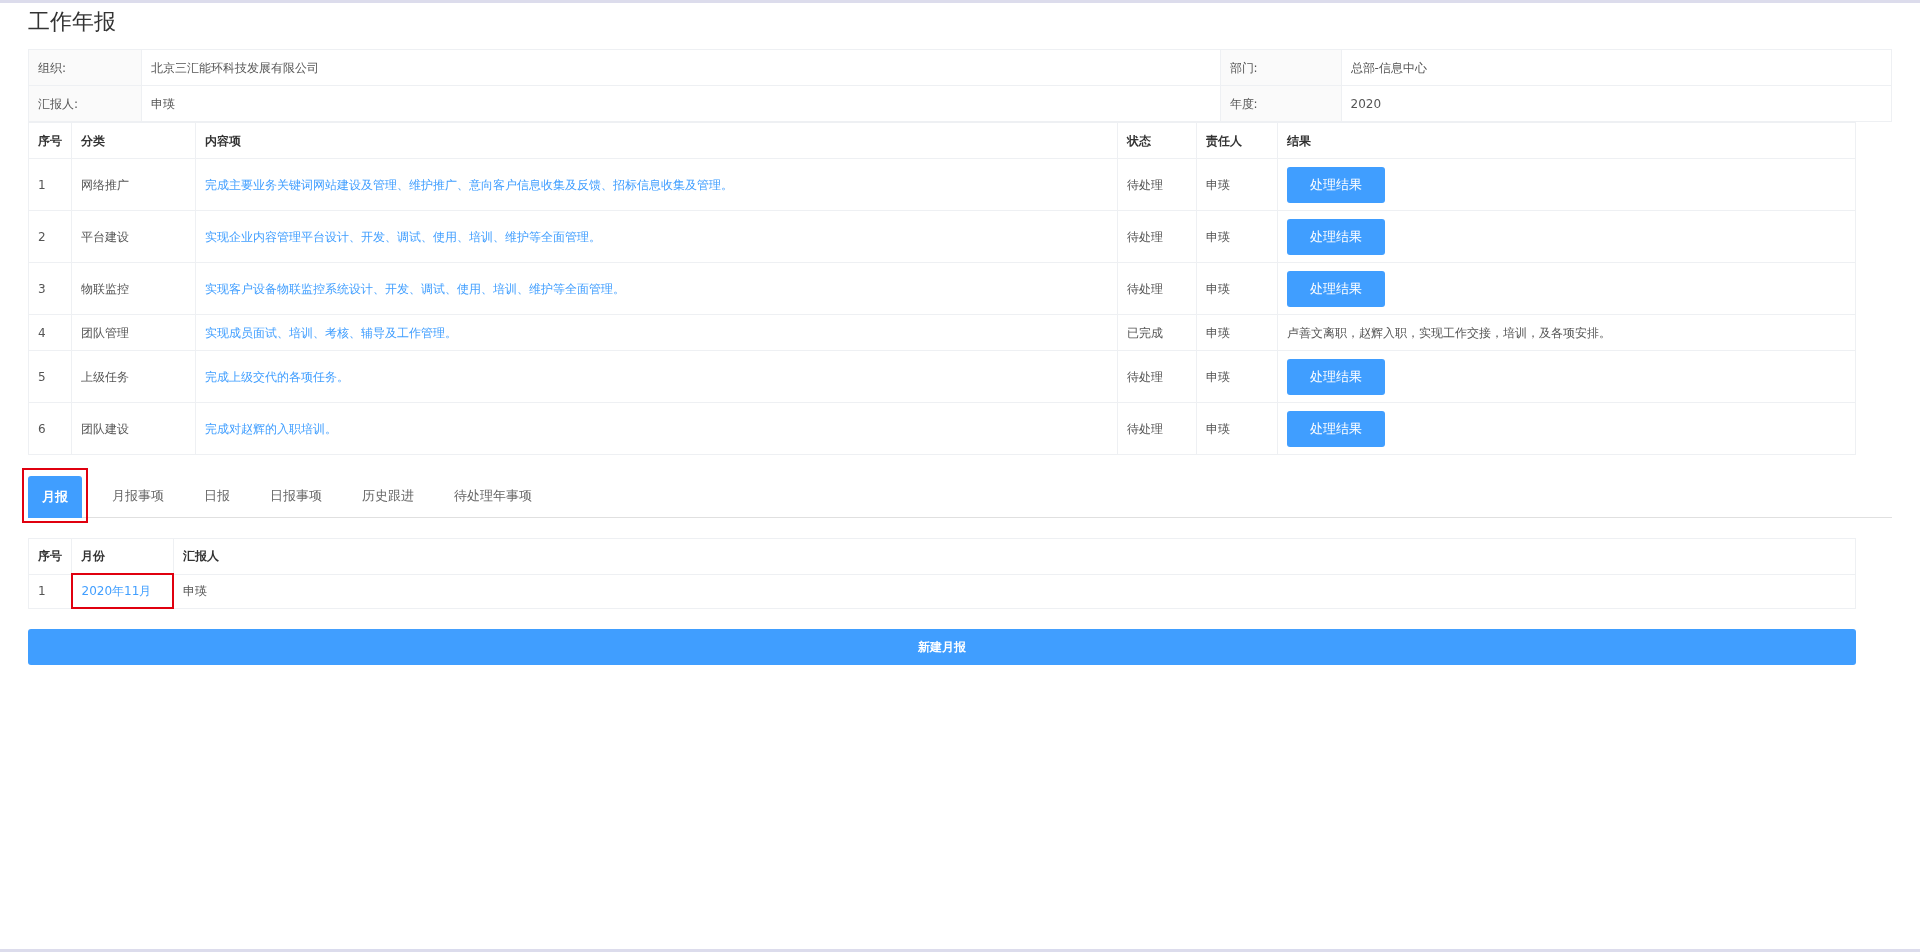  Describe the element at coordinates (468, 184) in the screenshot. I see `content-link: 完成主要业务关键词网站建设及管理、维护推广、意向客户信息收集及反馈、招标信息收集及管理。` at that location.